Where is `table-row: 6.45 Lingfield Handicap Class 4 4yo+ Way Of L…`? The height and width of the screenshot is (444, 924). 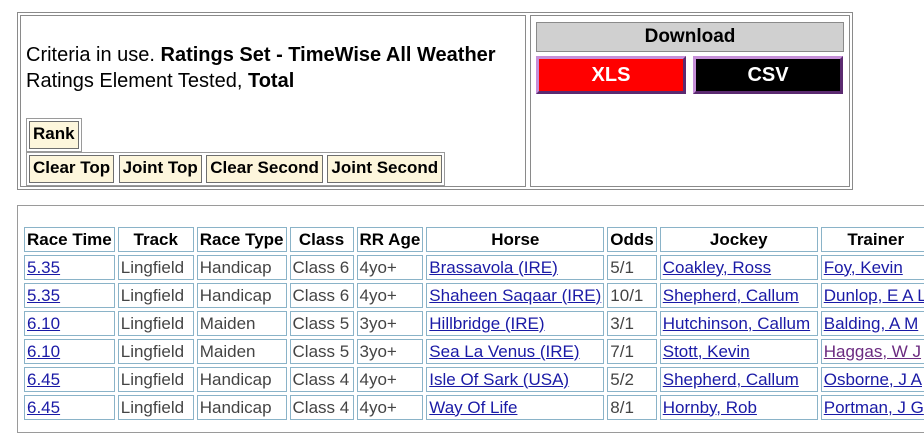 table-row: 6.45 Lingfield Handicap Class 4 4yo+ Way Of L… is located at coordinates (474, 407).